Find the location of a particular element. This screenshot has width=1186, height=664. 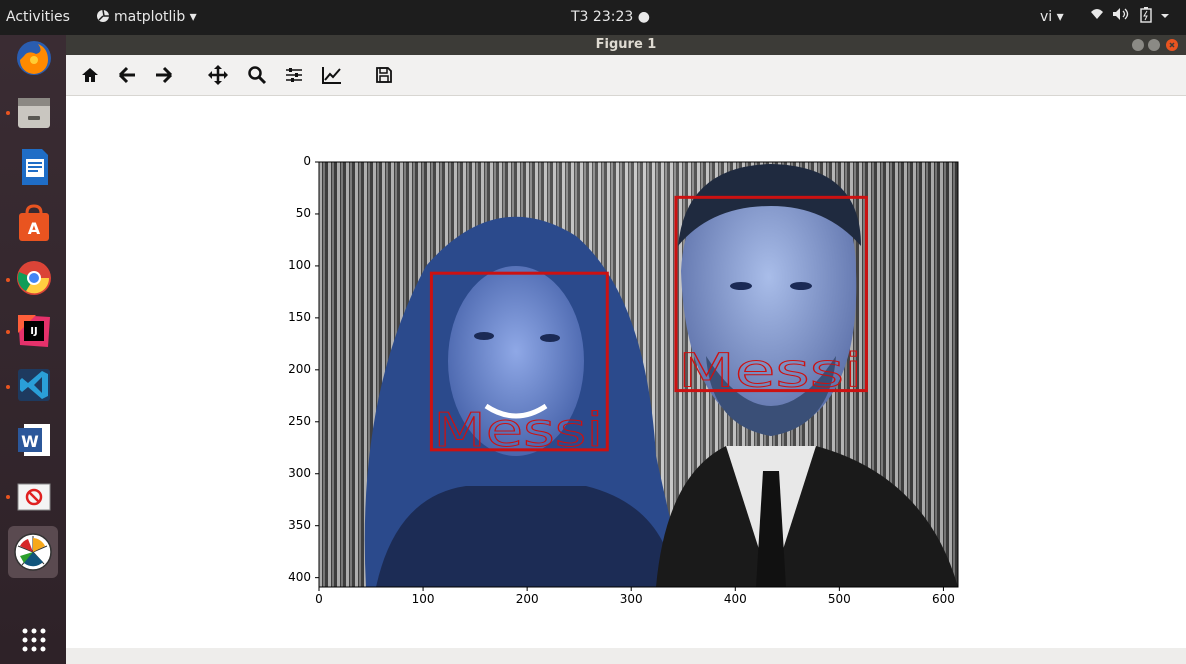

y-tick-label: 150 is located at coordinates (299, 316).